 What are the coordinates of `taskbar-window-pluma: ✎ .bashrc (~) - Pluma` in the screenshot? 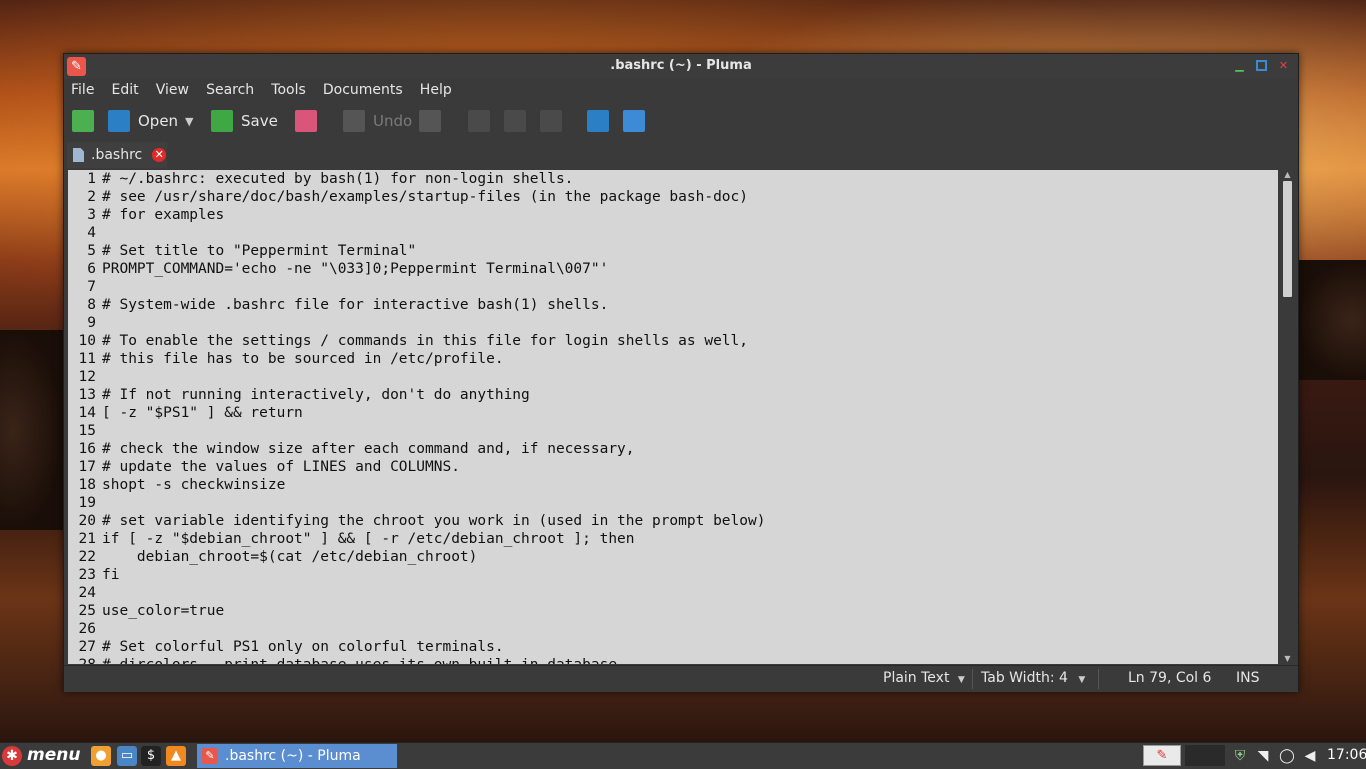 It's located at (297, 756).